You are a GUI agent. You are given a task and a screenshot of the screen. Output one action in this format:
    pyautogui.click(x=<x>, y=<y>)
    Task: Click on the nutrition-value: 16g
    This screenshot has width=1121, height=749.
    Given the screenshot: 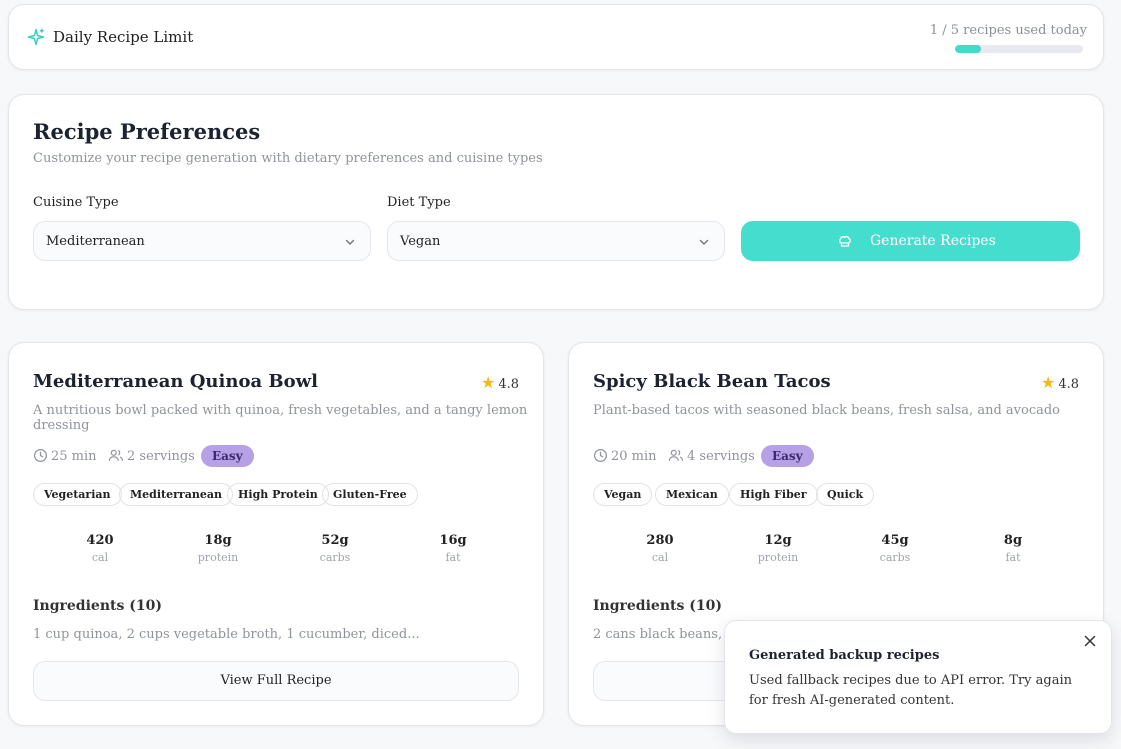 What is the action you would take?
    pyautogui.click(x=453, y=540)
    